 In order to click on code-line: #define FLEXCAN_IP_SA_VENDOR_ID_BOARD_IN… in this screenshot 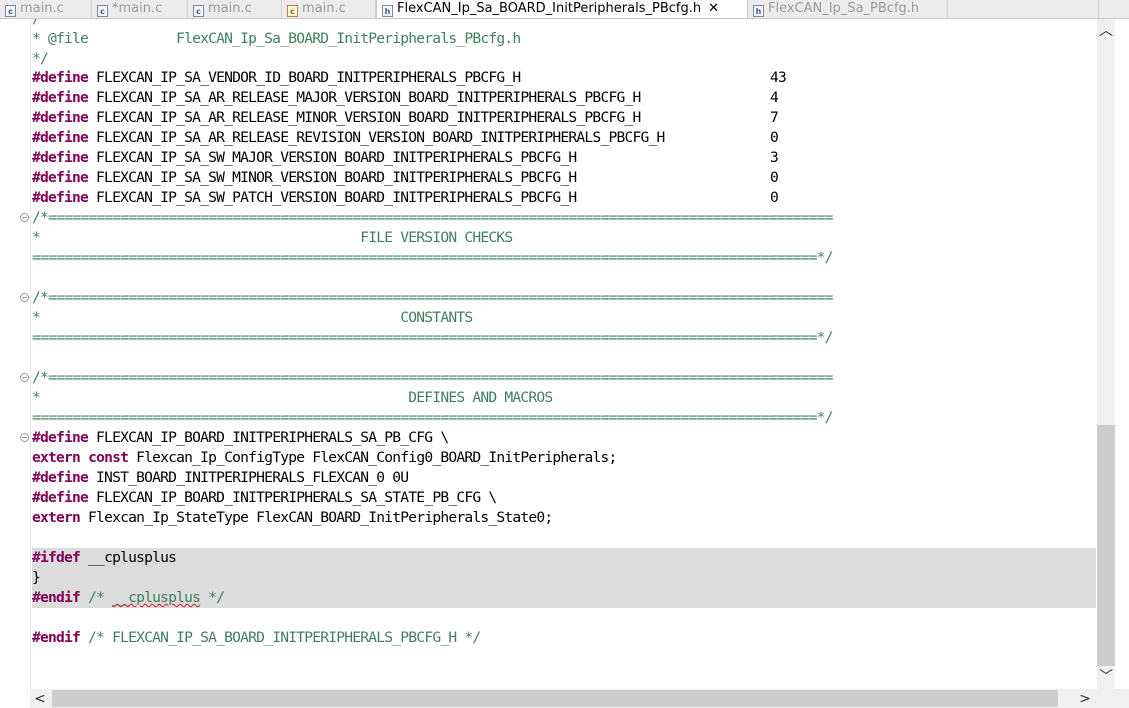, I will do `click(276, 78)`.